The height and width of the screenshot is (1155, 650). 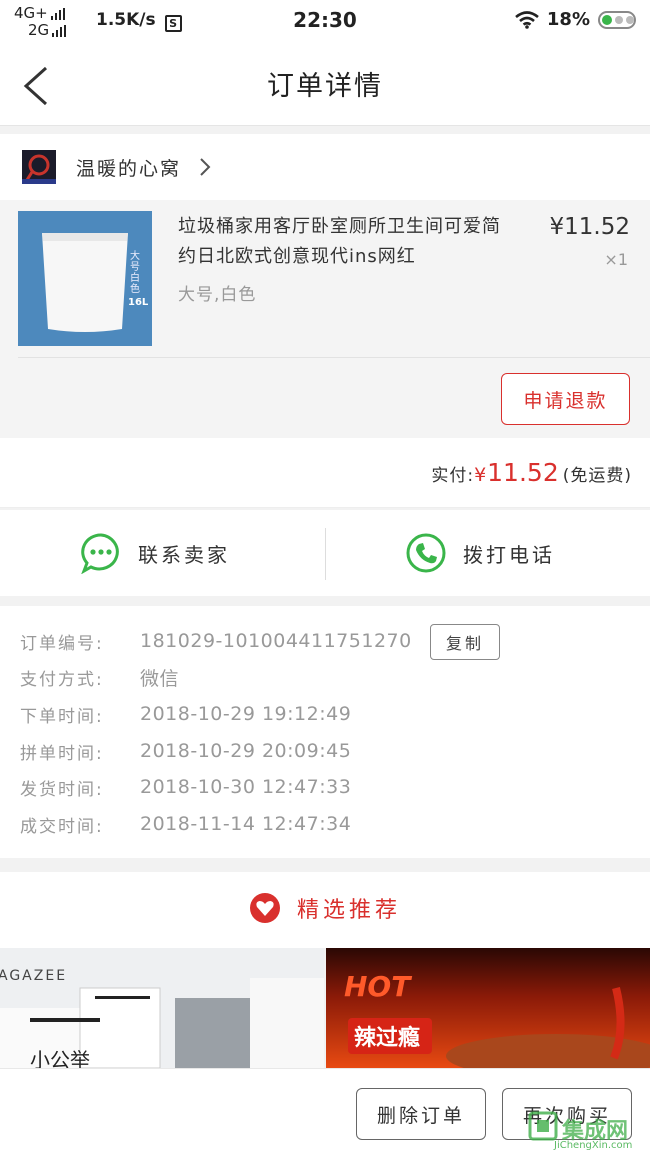 What do you see at coordinates (138, 302) in the screenshot?
I see `product-image-size: 16L` at bounding box center [138, 302].